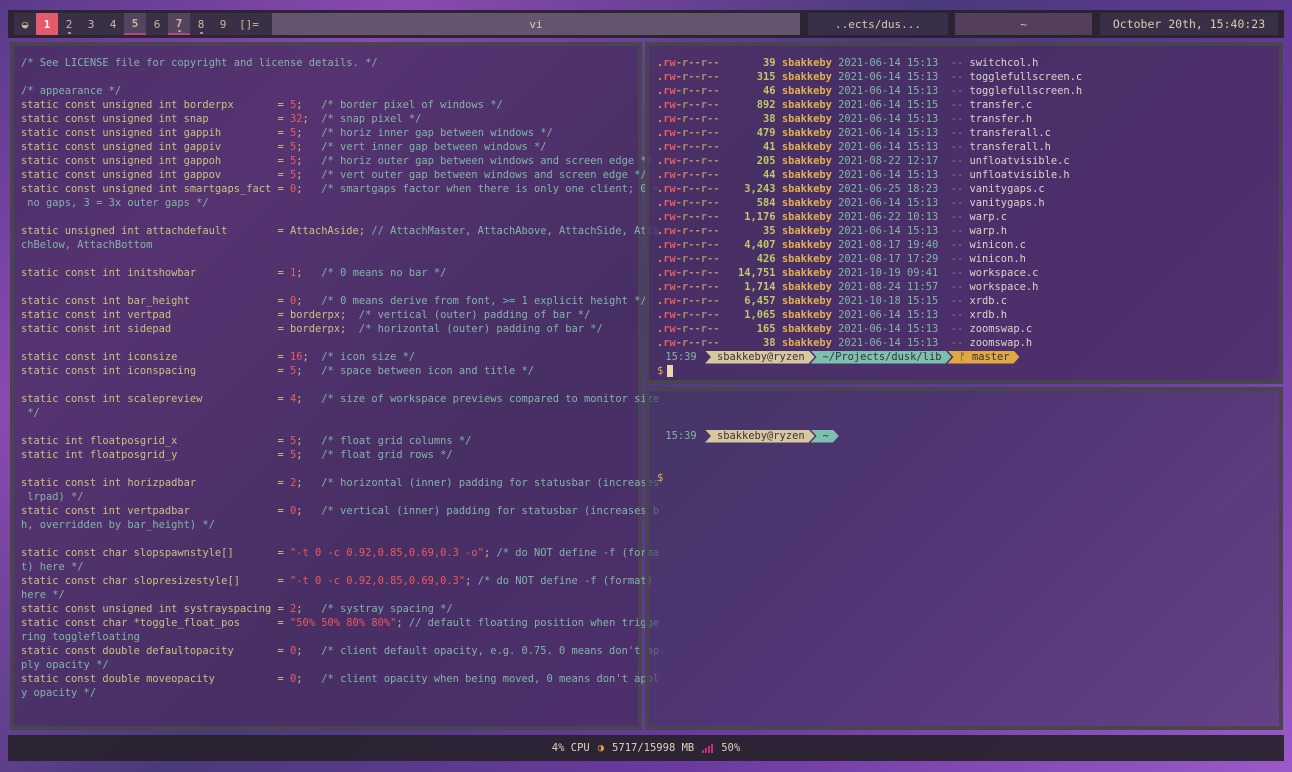 The width and height of the screenshot is (1292, 772). What do you see at coordinates (249, 24) in the screenshot?
I see `layout-symbol: []=` at bounding box center [249, 24].